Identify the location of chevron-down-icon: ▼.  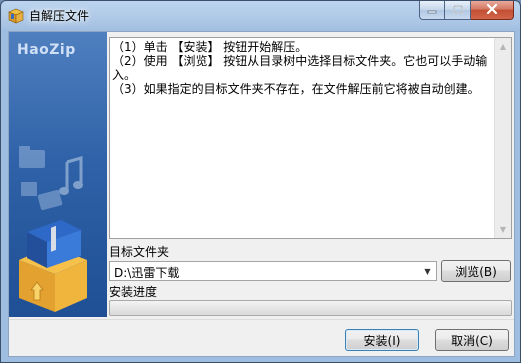
(427, 271).